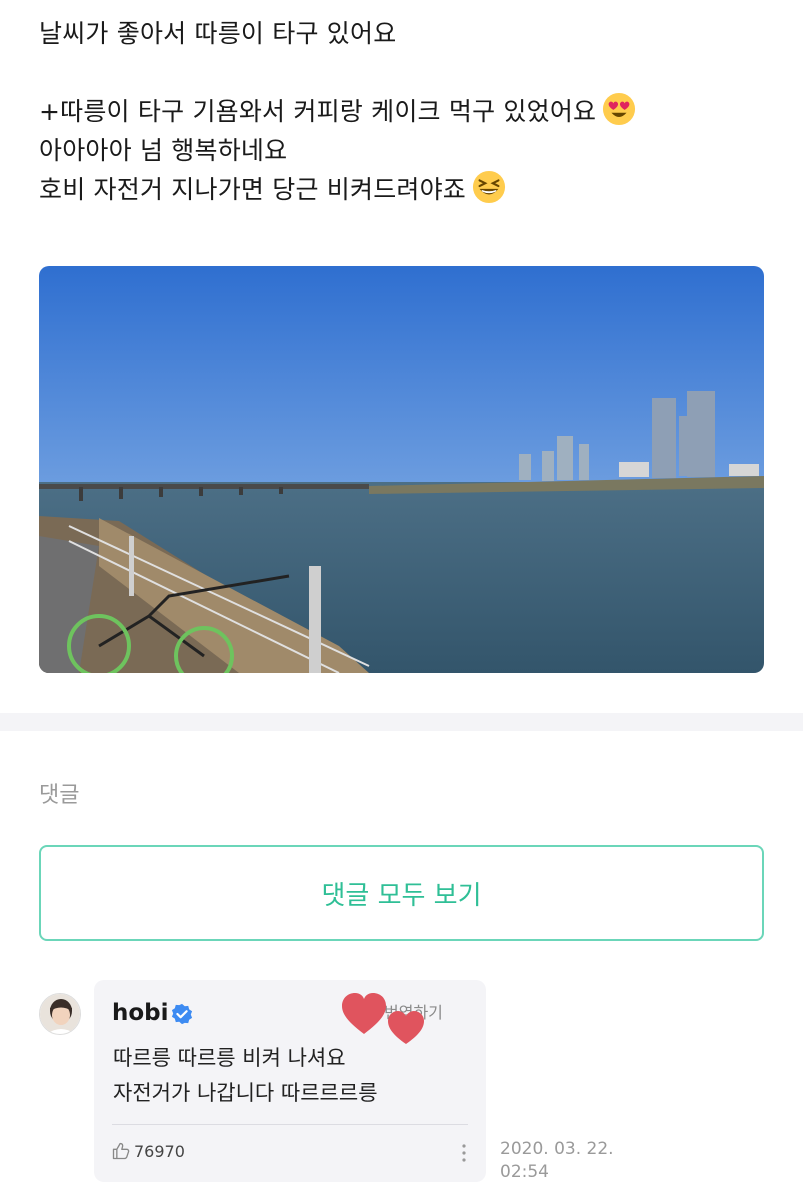 This screenshot has height=1200, width=803. I want to click on reply-text-line: 자전거가 나갑니다 따르르르릉, so click(245, 1093).